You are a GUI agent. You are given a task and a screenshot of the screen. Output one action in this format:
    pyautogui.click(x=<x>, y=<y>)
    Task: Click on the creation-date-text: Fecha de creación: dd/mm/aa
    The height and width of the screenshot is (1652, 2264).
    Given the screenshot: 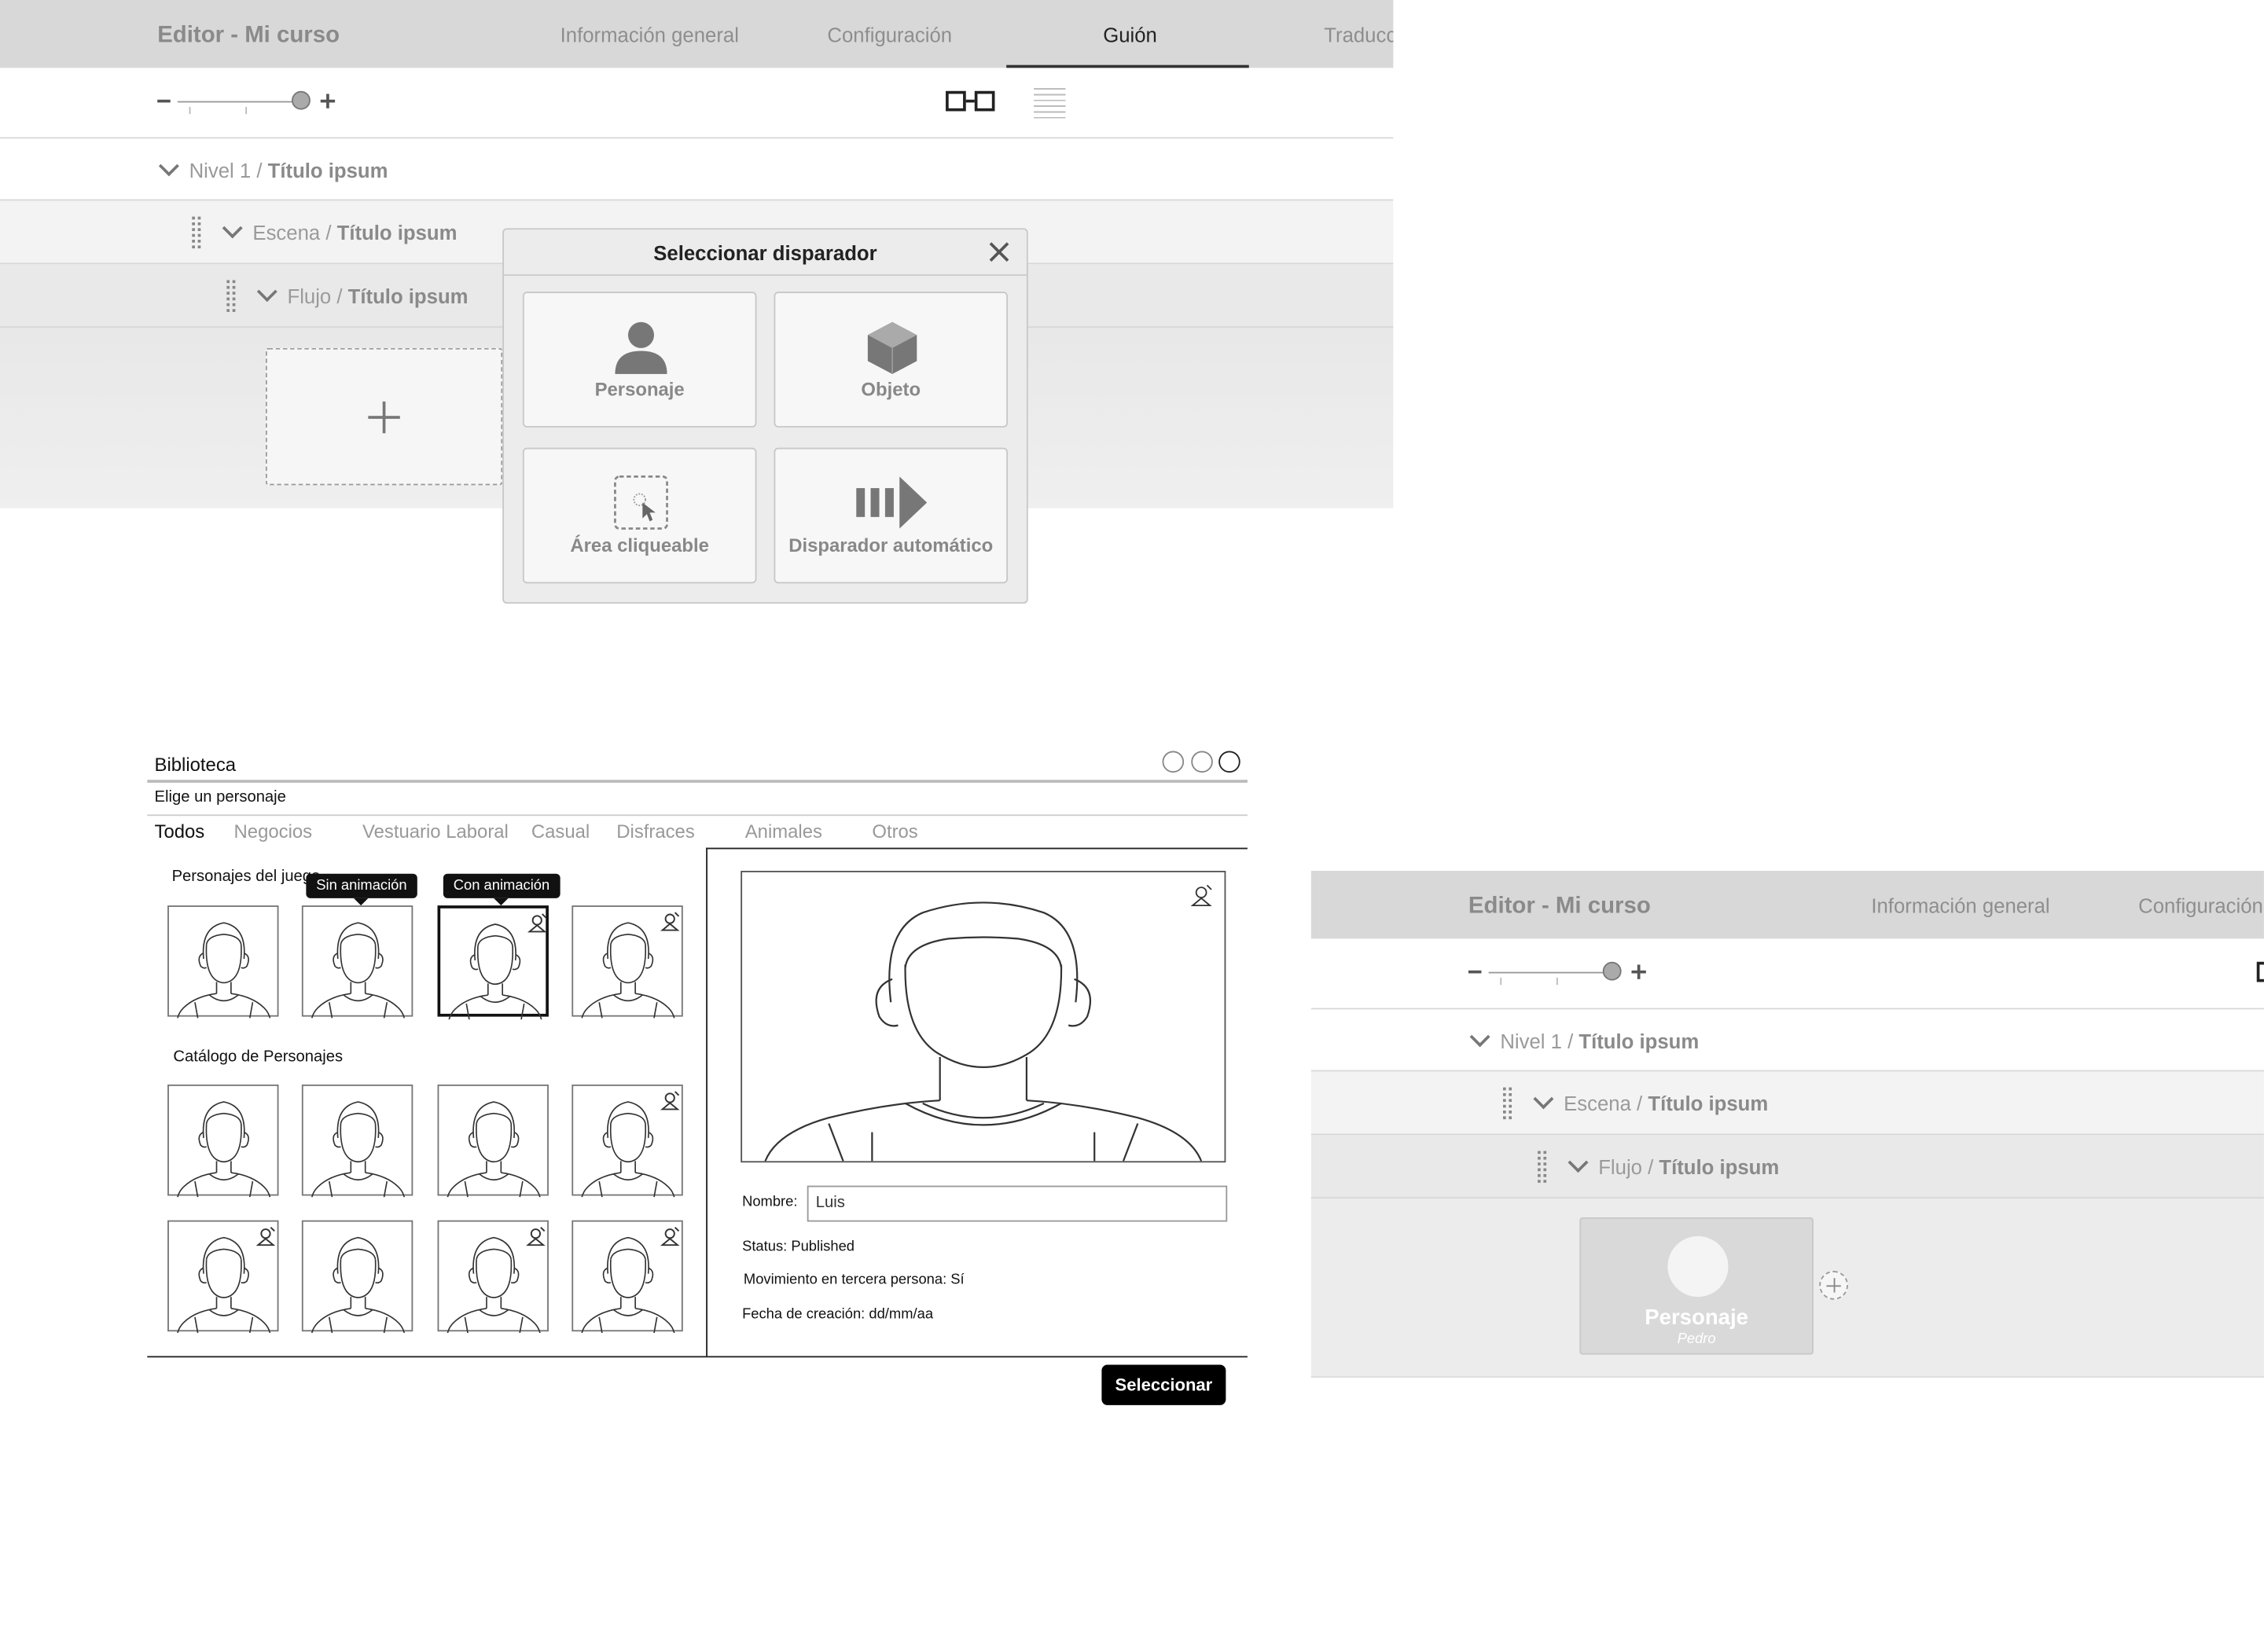 What is the action you would take?
    pyautogui.click(x=838, y=1314)
    